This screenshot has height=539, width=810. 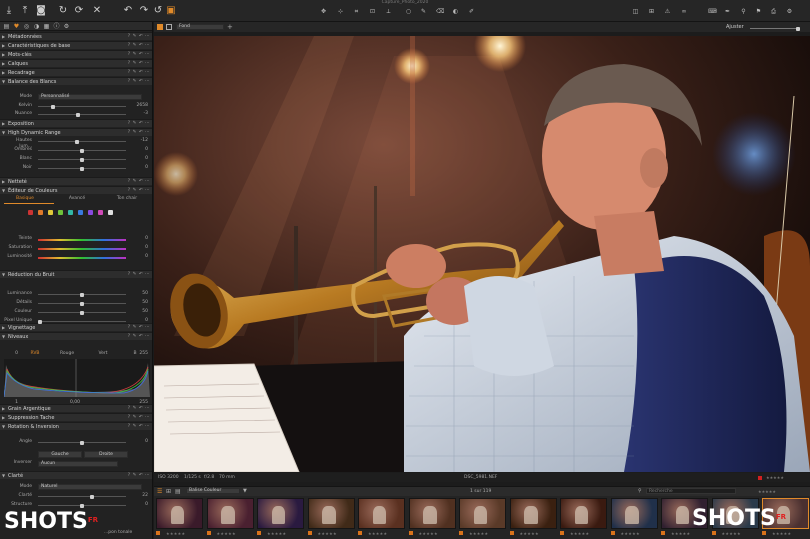 I want to click on reset-icon: ↺, so click(x=158, y=11).